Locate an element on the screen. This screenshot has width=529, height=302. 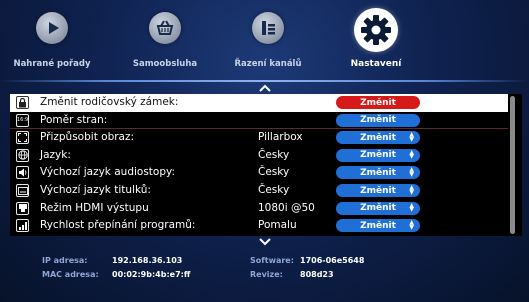
settings-row-fit-picture: Přizpůsobit obraz: Pillarbox Změnit ▲ ▼ is located at coordinates (259, 138).